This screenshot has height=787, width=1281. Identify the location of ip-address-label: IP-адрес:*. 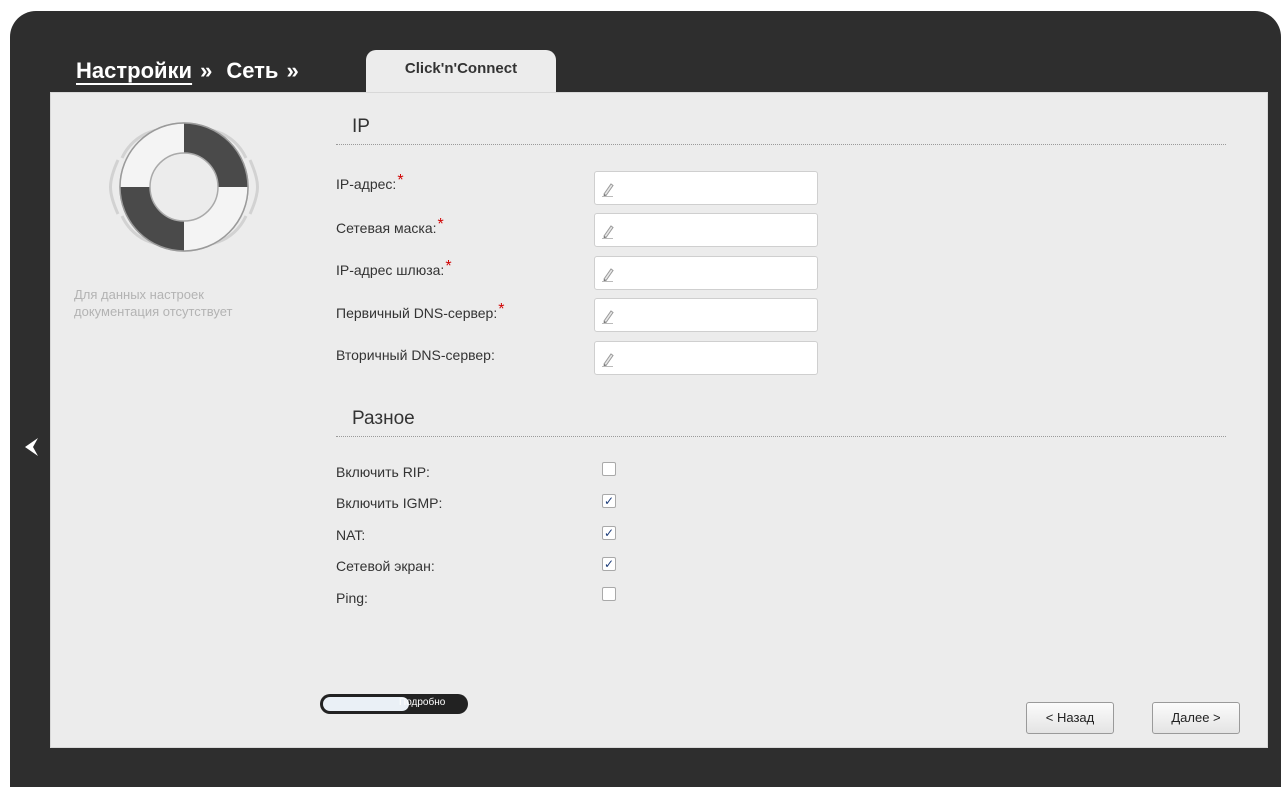
(370, 183).